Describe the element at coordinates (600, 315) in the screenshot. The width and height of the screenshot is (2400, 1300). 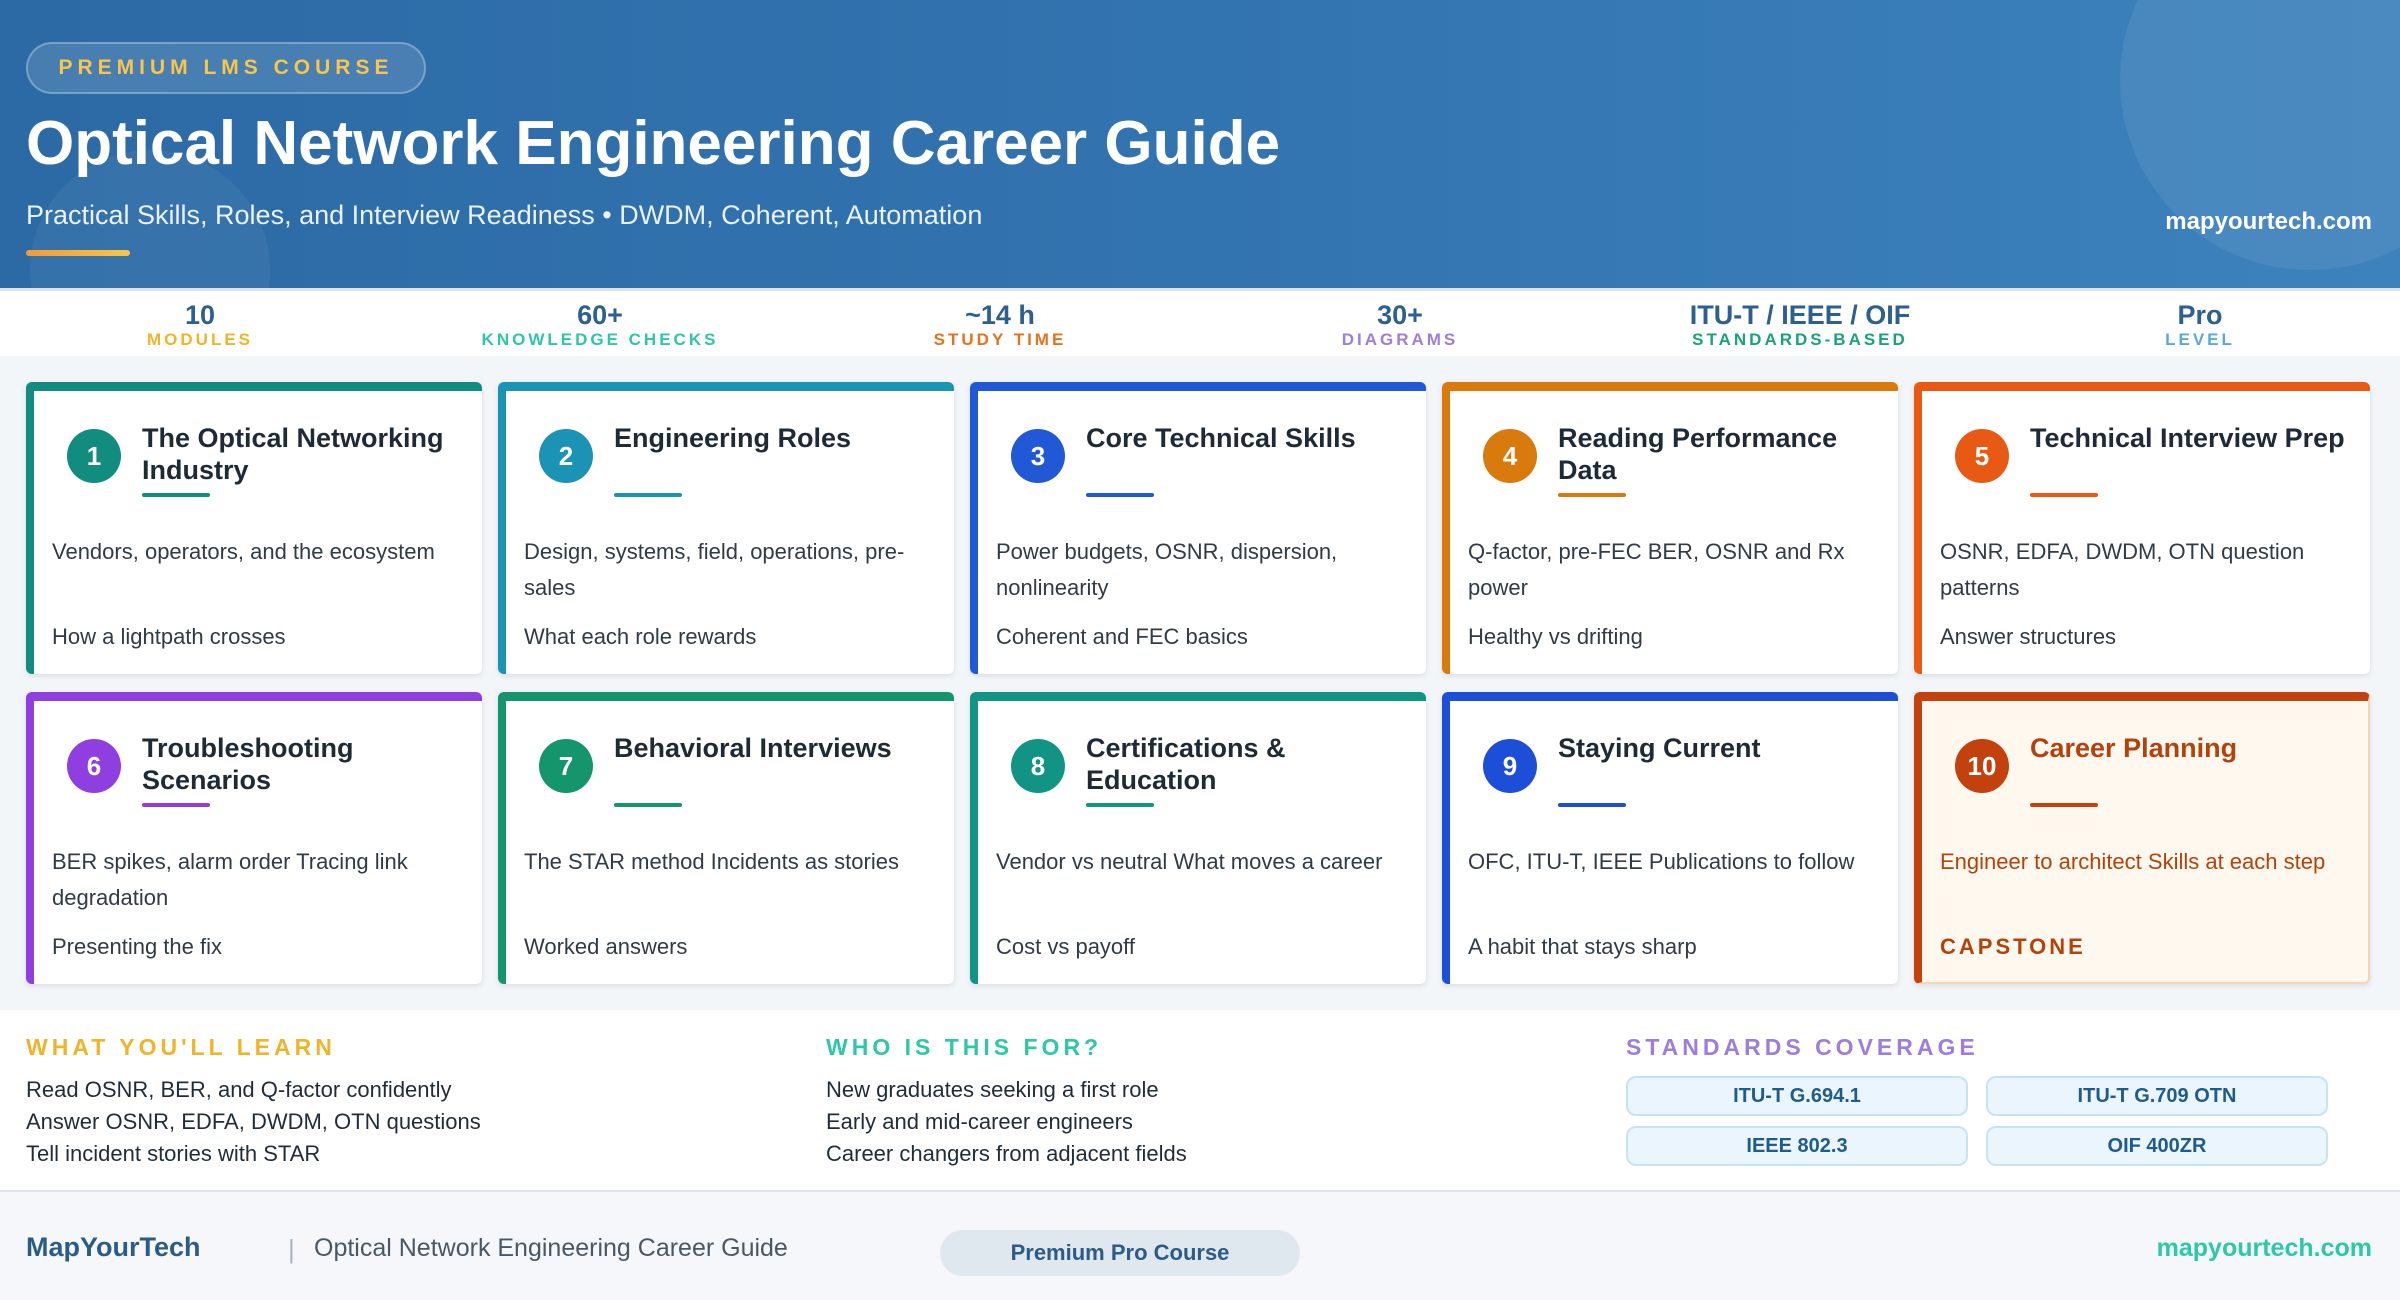
I see `stat-value: 60+` at that location.